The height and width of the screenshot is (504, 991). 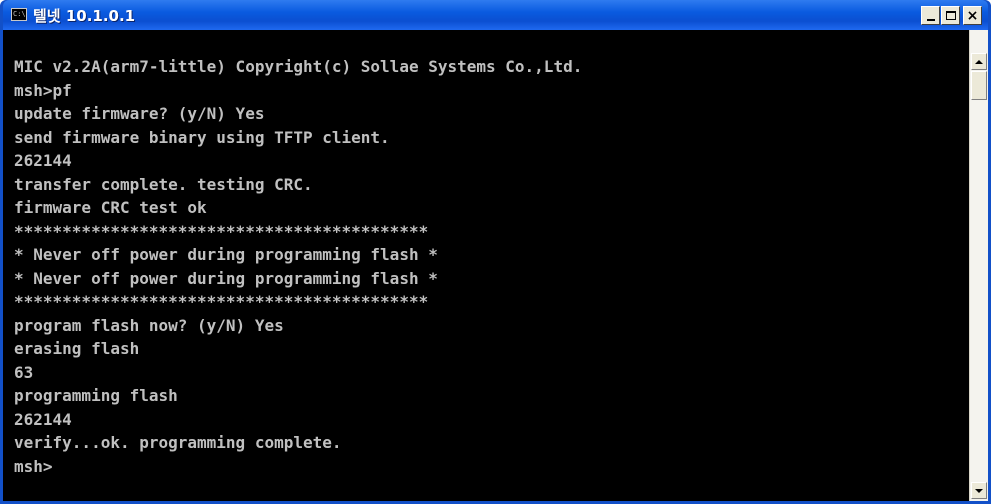 I want to click on scrollbar-thumb, so click(x=979, y=85).